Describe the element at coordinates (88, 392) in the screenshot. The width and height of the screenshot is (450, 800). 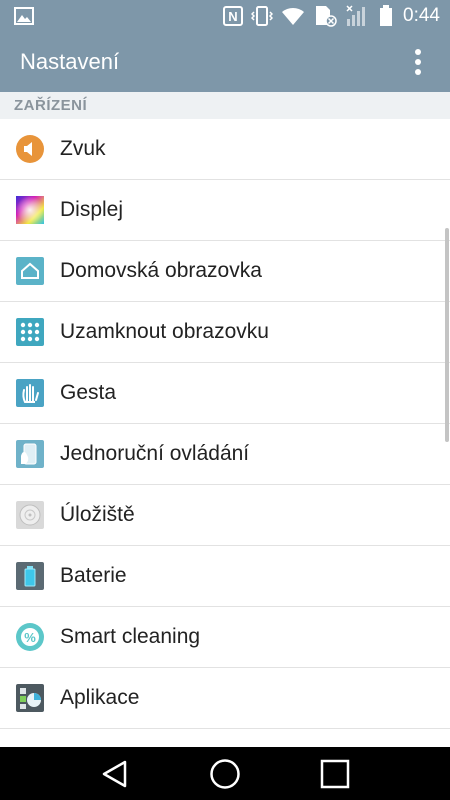
I see `settings-item-label: Gesta` at that location.